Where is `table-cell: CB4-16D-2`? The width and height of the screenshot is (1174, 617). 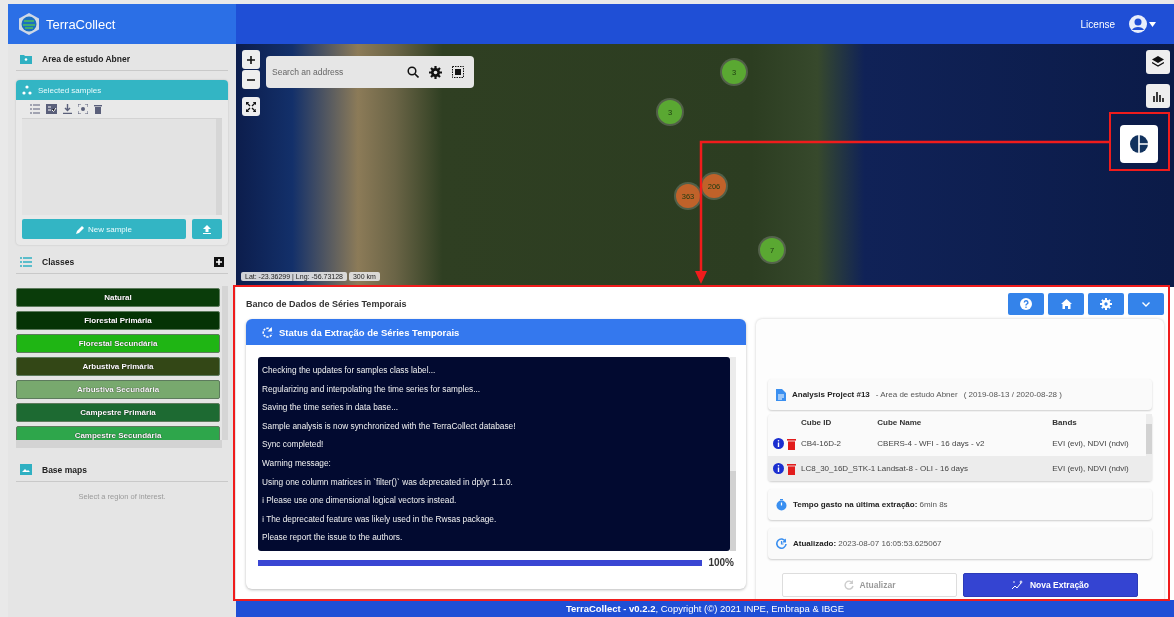 table-cell: CB4-16D-2 is located at coordinates (838, 443).